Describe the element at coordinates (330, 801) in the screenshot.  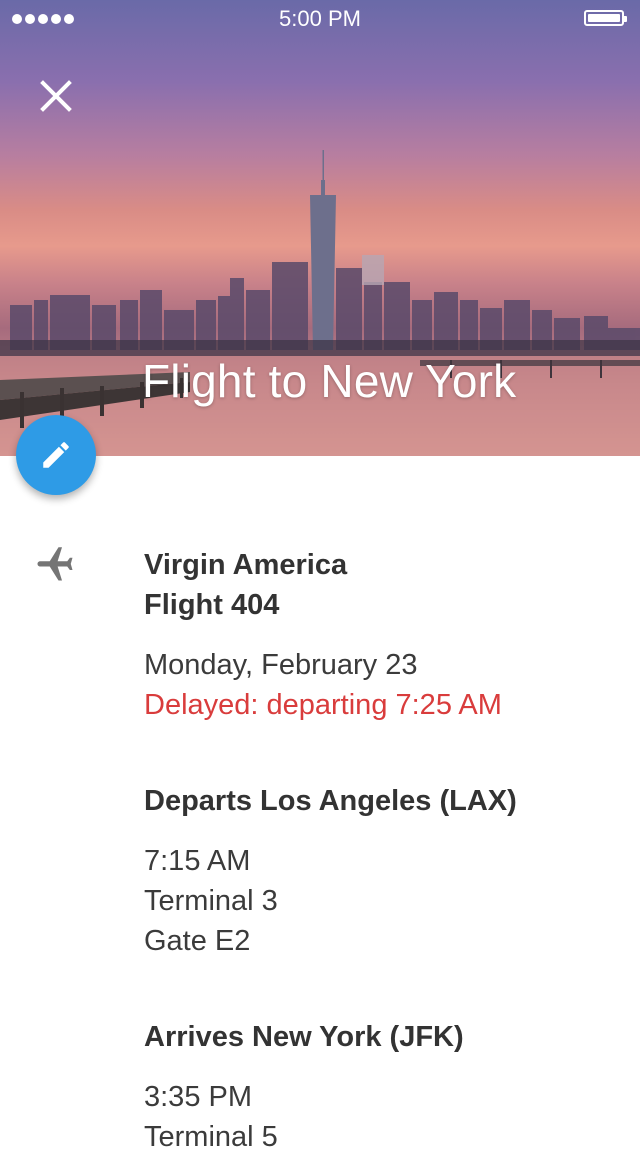
I see `departure-heading: Departs Los Angeles (LAX)` at that location.